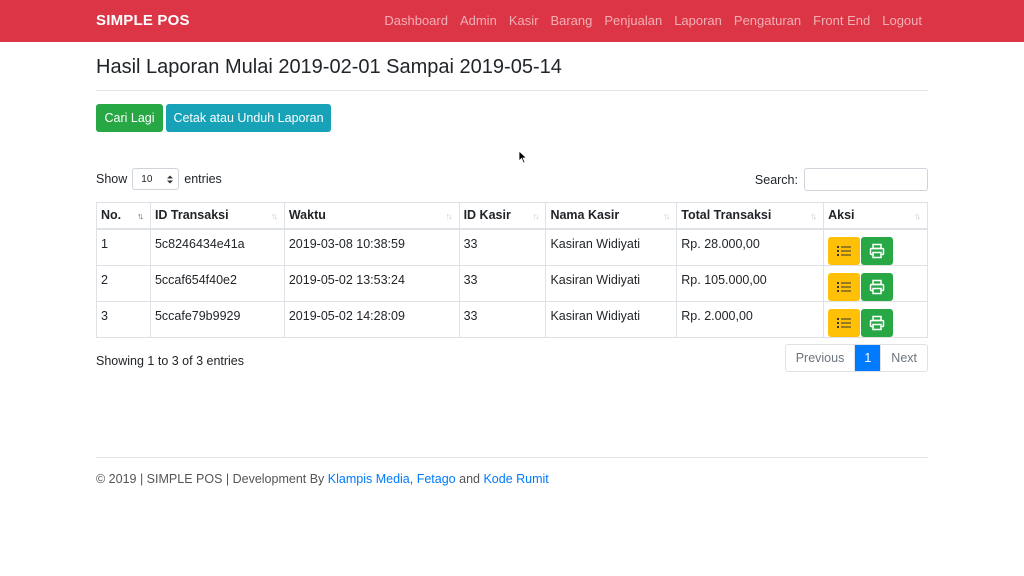 Image resolution: width=1024 pixels, height=576 pixels. Describe the element at coordinates (750, 319) in the screenshot. I see `cell-total: Rp. 2.000,00` at that location.